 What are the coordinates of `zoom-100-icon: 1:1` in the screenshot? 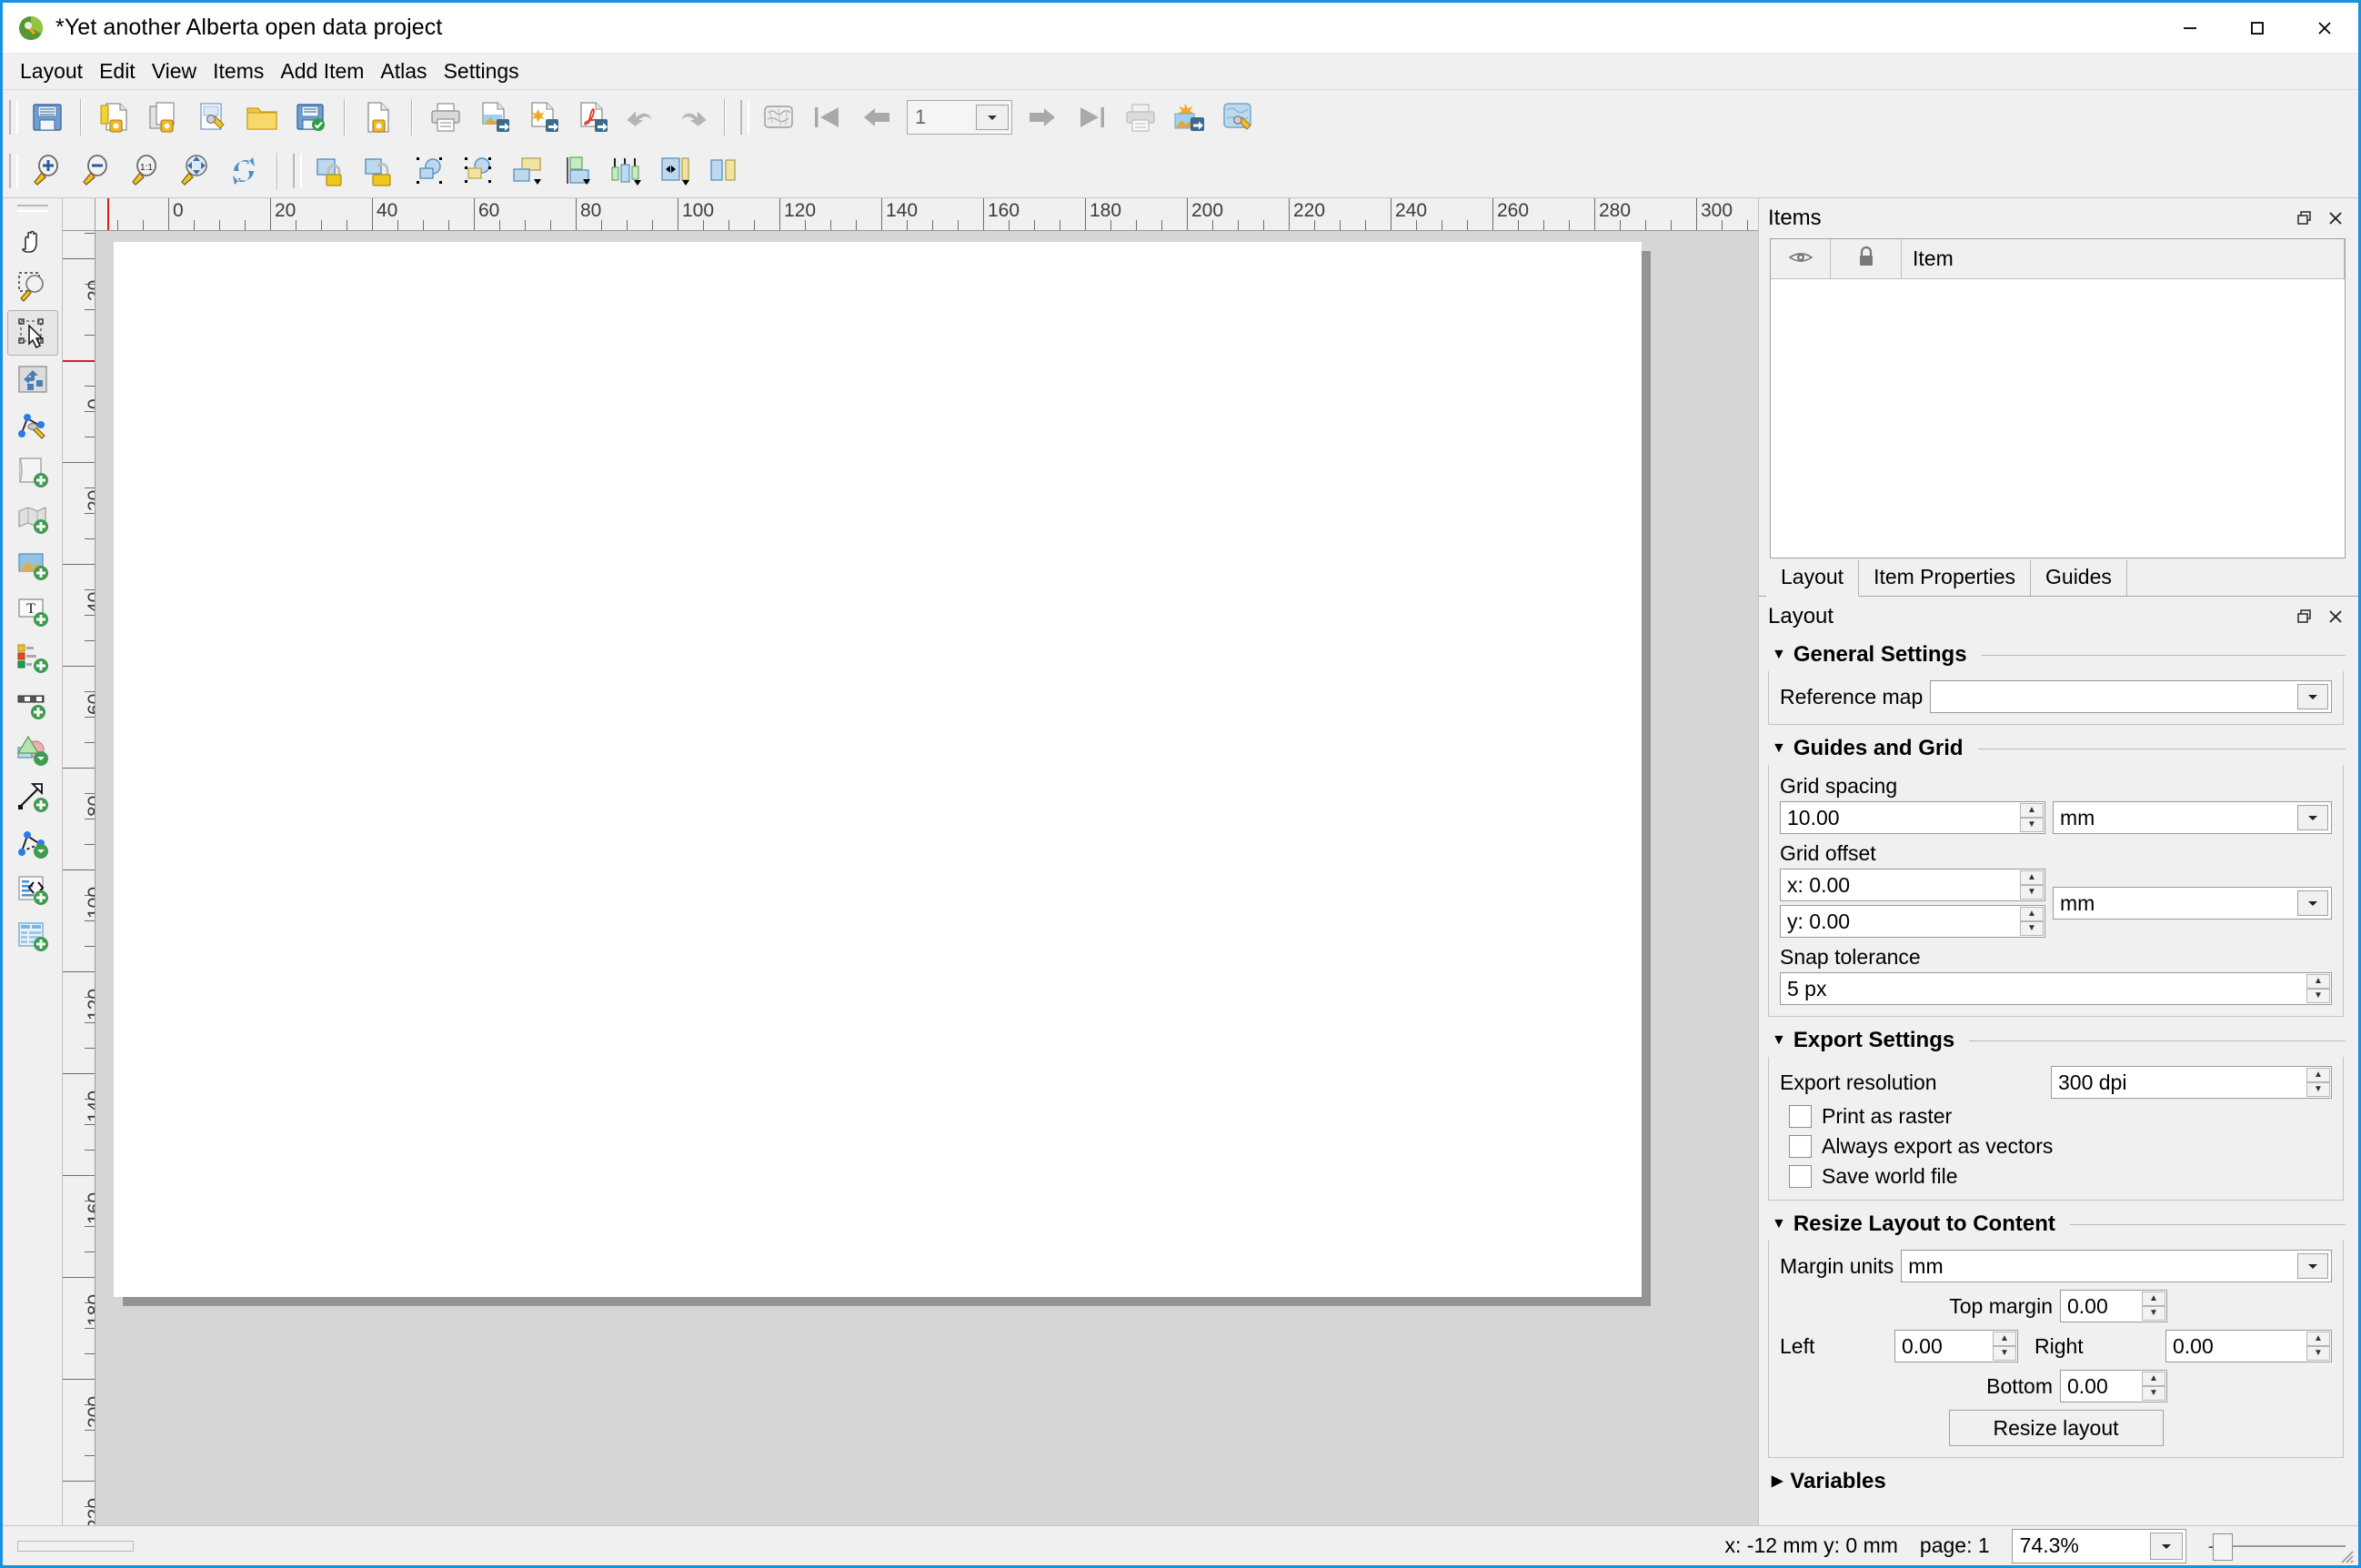 It's located at (145, 171).